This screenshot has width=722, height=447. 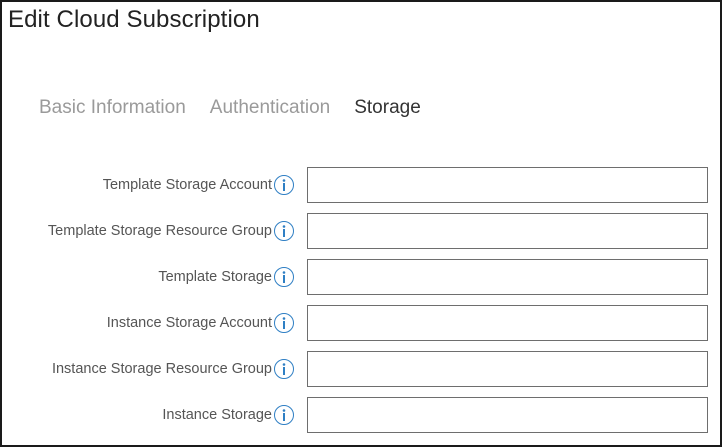 What do you see at coordinates (112, 110) in the screenshot?
I see `tab-basic-information: Basic Information` at bounding box center [112, 110].